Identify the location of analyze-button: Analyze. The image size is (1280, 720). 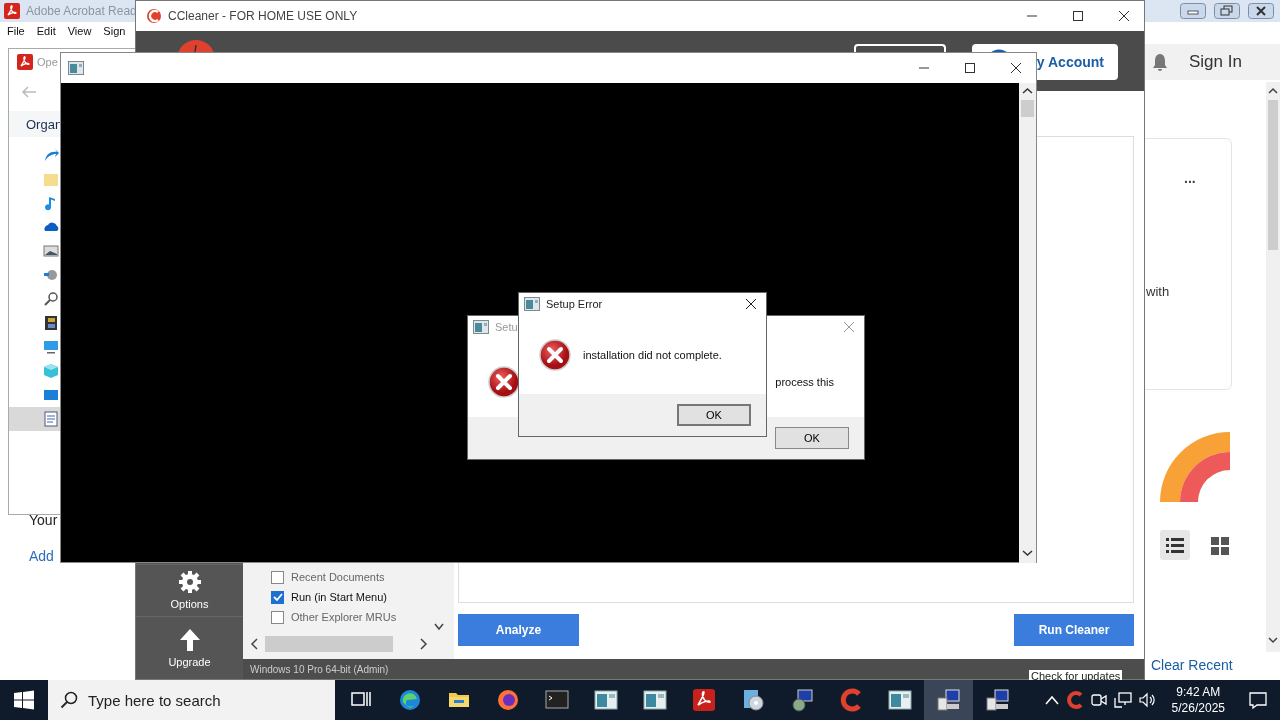
(518, 630).